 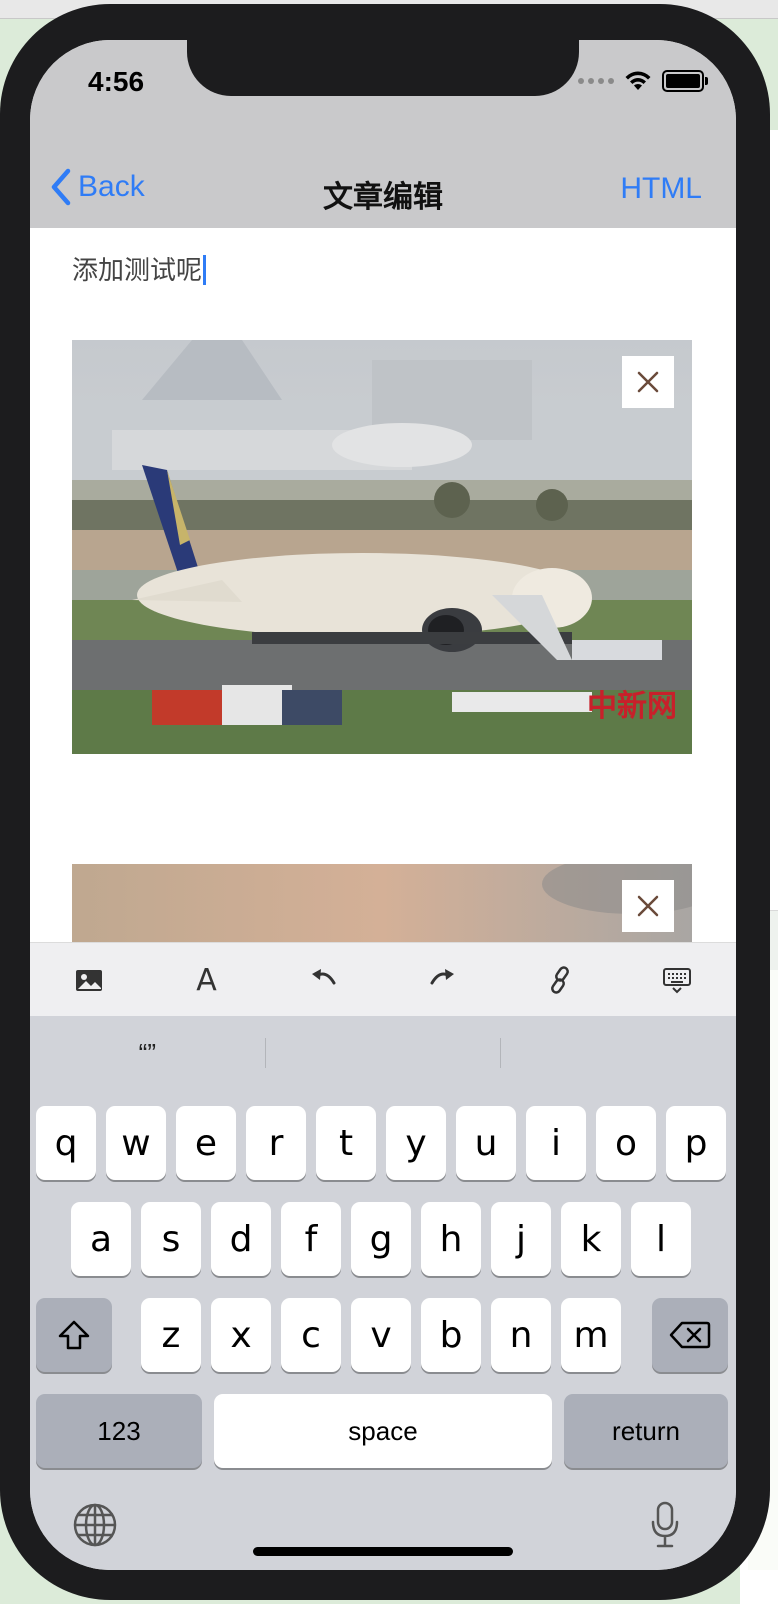 I want to click on key-z: z, so click(x=171, y=1335).